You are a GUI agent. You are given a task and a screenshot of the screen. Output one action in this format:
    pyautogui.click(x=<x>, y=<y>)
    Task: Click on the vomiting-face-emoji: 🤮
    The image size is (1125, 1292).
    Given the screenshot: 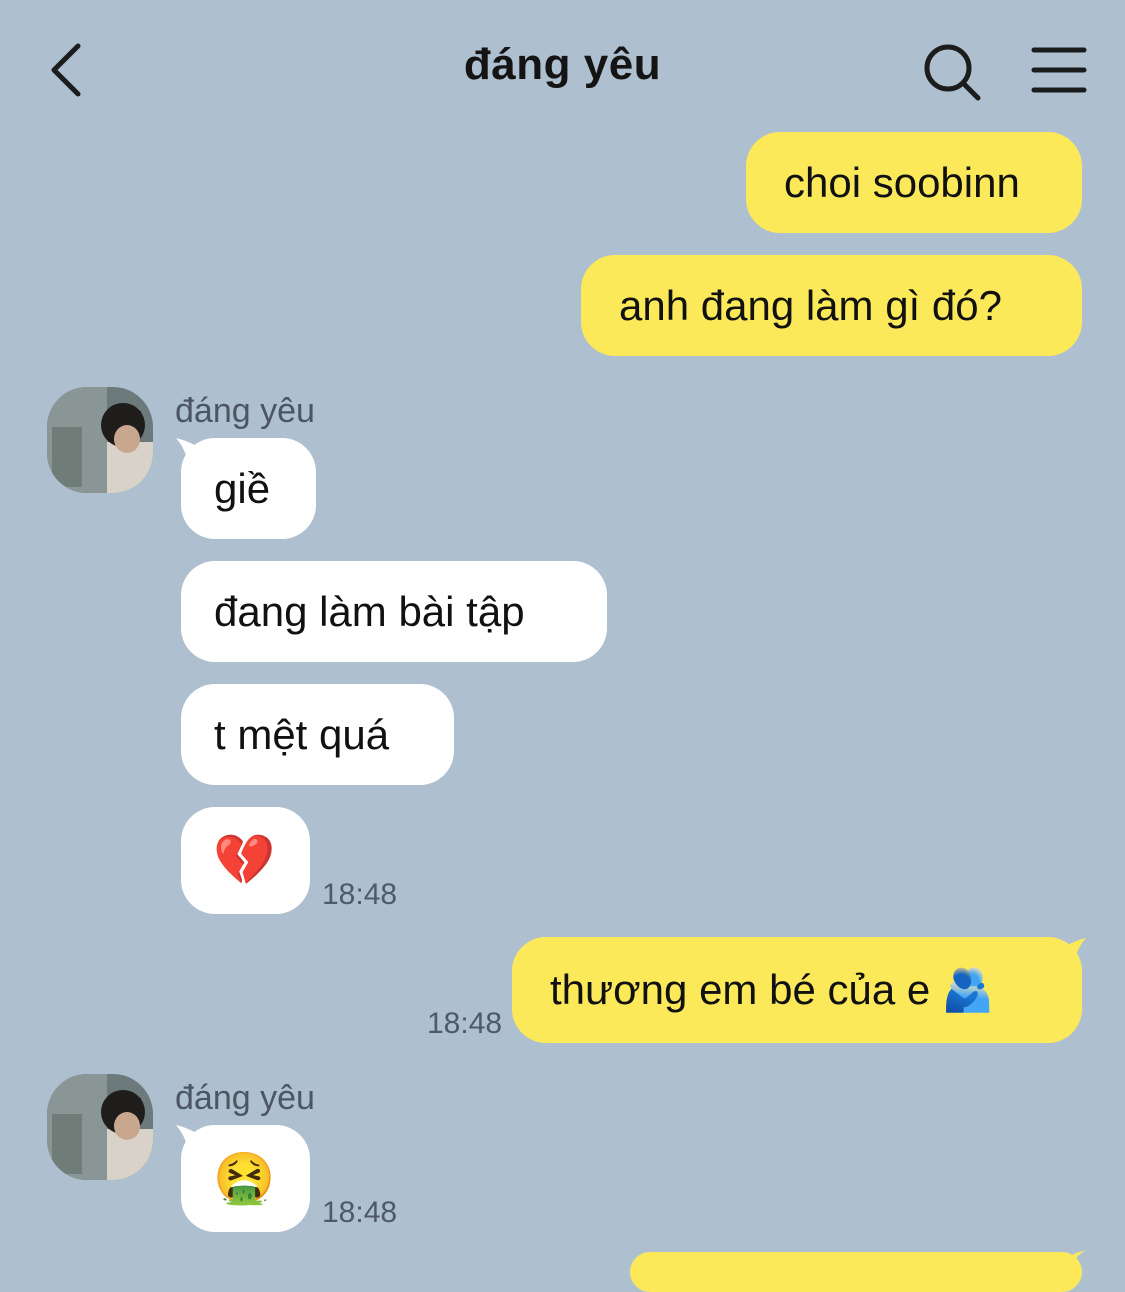 What is the action you would take?
    pyautogui.click(x=244, y=1178)
    